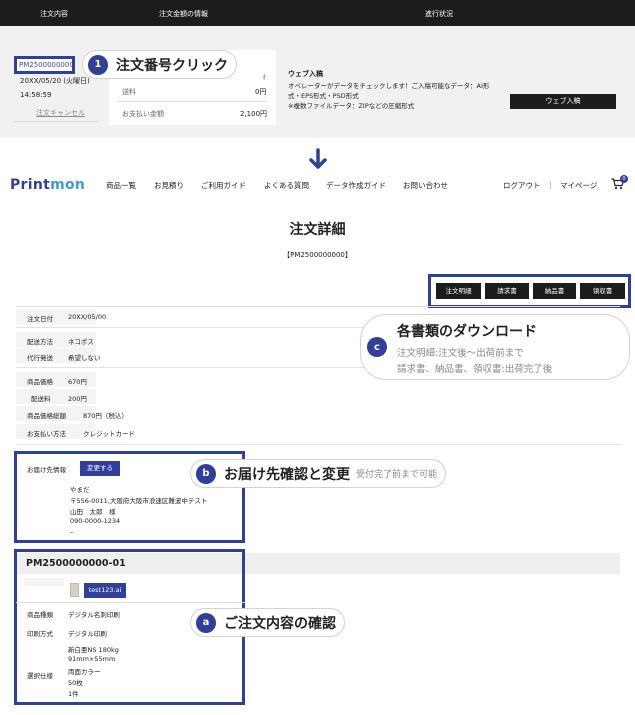 This screenshot has width=635, height=715. What do you see at coordinates (30, 185) in the screenshot?
I see `logo-part-1: Print` at bounding box center [30, 185].